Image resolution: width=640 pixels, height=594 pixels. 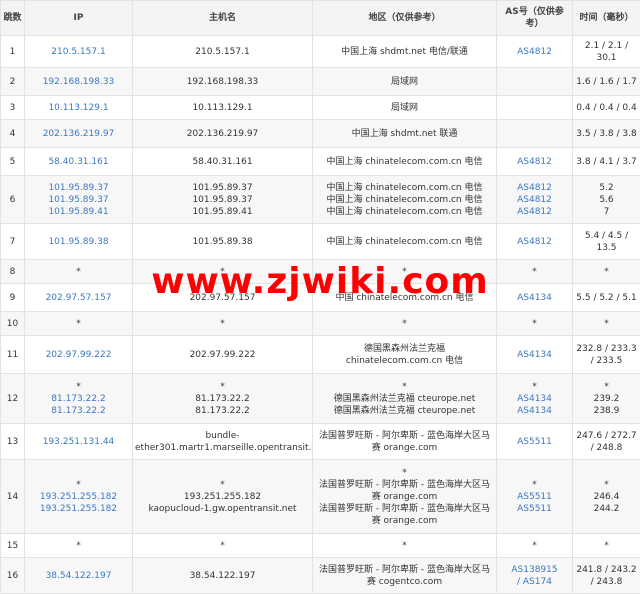 What do you see at coordinates (606, 46) in the screenshot?
I see `time-cell-line: 2.1 / 2.1 /` at bounding box center [606, 46].